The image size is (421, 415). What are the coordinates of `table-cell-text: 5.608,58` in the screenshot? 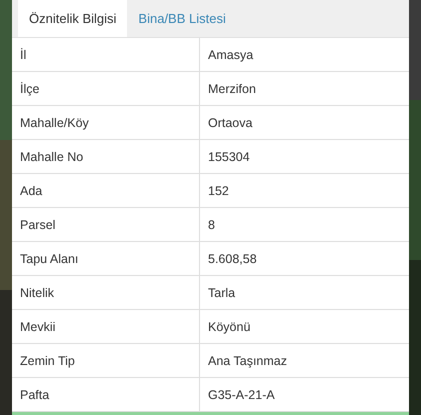 It's located at (232, 259).